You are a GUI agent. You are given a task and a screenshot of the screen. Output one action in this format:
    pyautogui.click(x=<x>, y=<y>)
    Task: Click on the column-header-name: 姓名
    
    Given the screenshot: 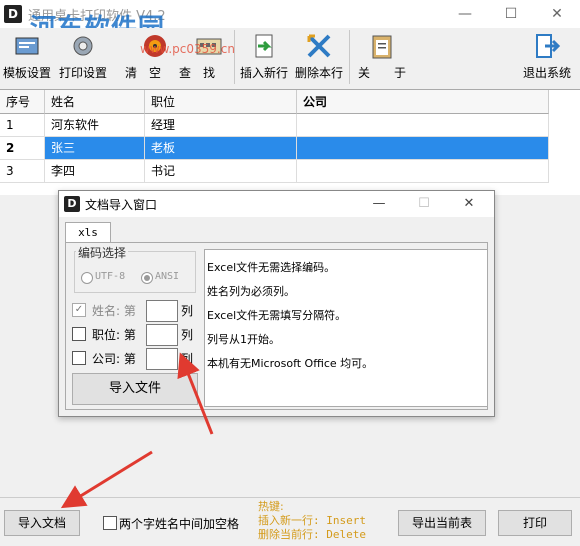 What is the action you would take?
    pyautogui.click(x=95, y=102)
    